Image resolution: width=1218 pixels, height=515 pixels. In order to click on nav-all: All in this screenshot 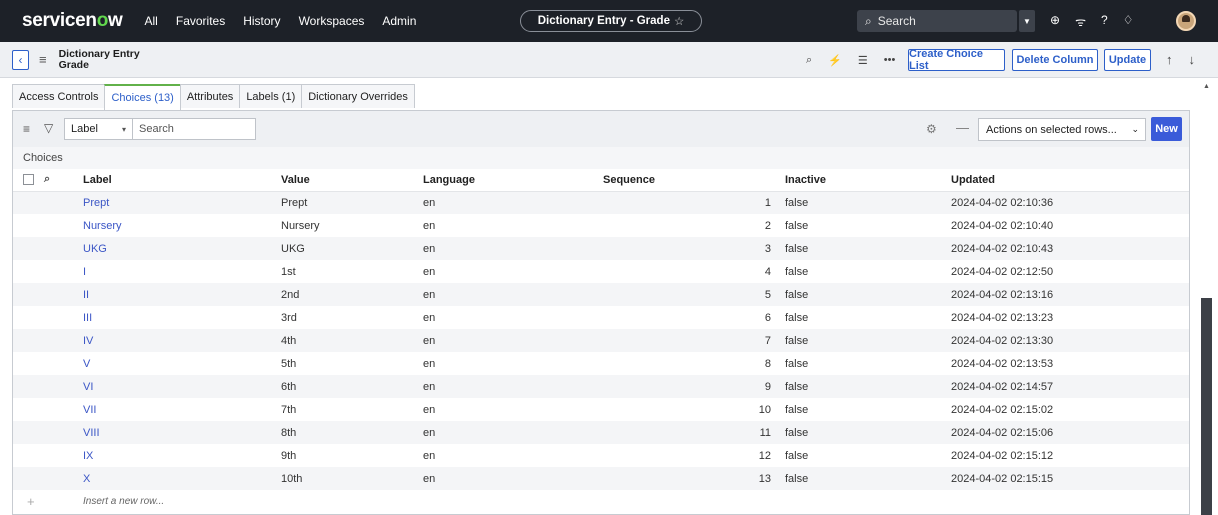, I will do `click(151, 21)`.